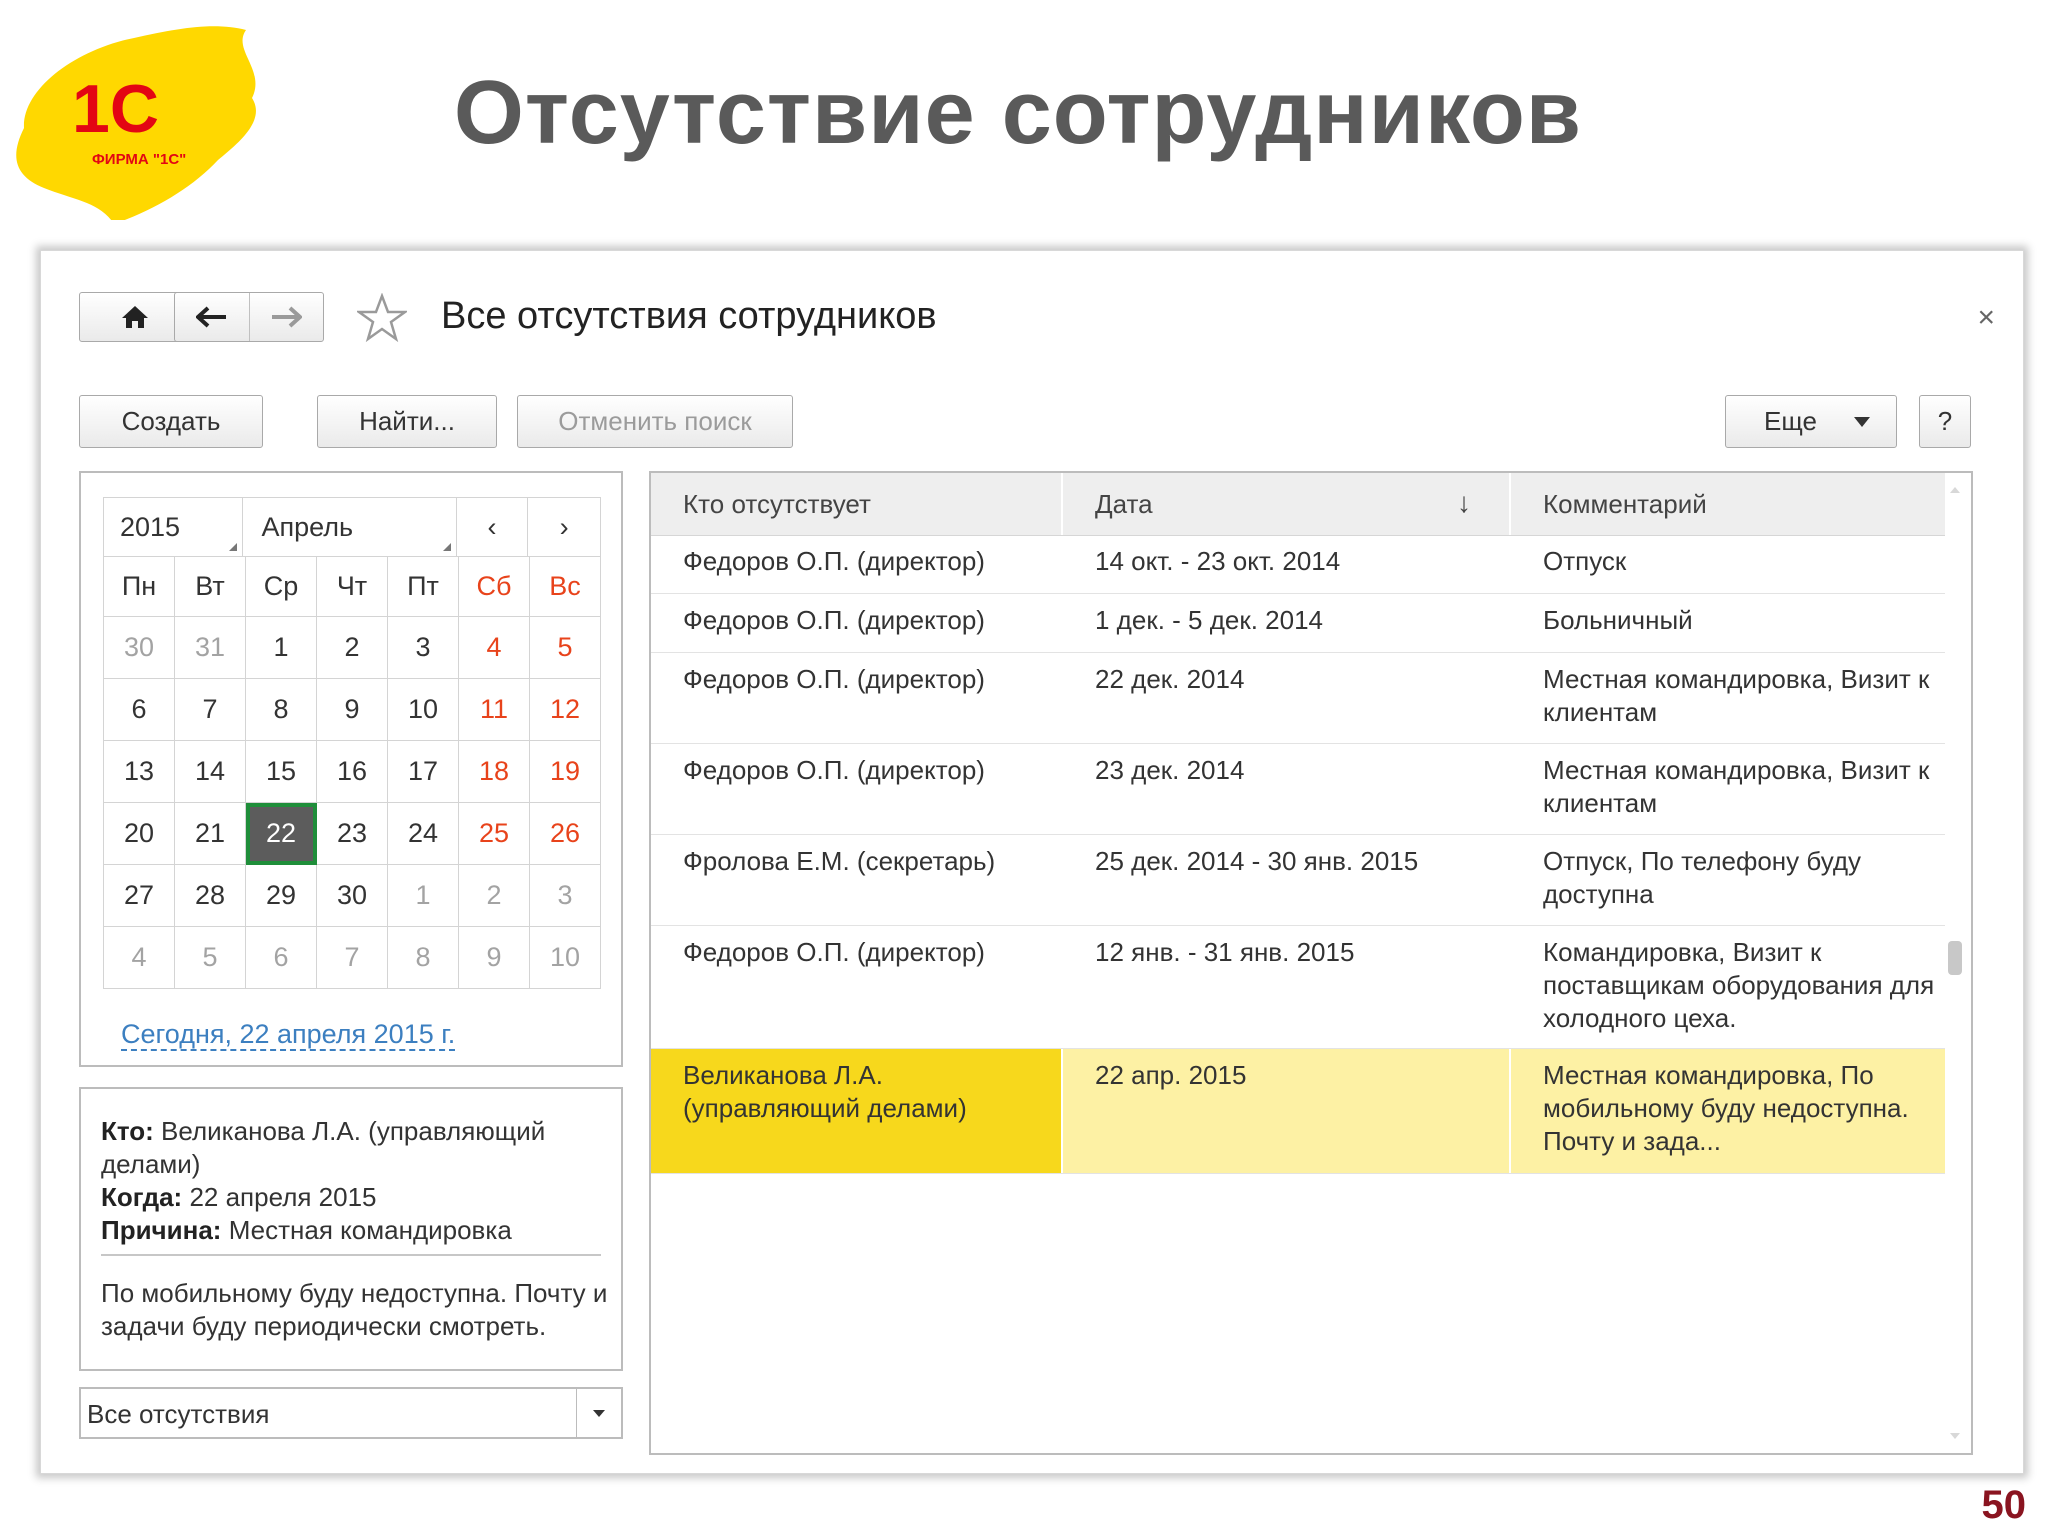 The width and height of the screenshot is (2048, 1536). Describe the element at coordinates (564, 527) in the screenshot. I see `next-month-button: ›` at that location.